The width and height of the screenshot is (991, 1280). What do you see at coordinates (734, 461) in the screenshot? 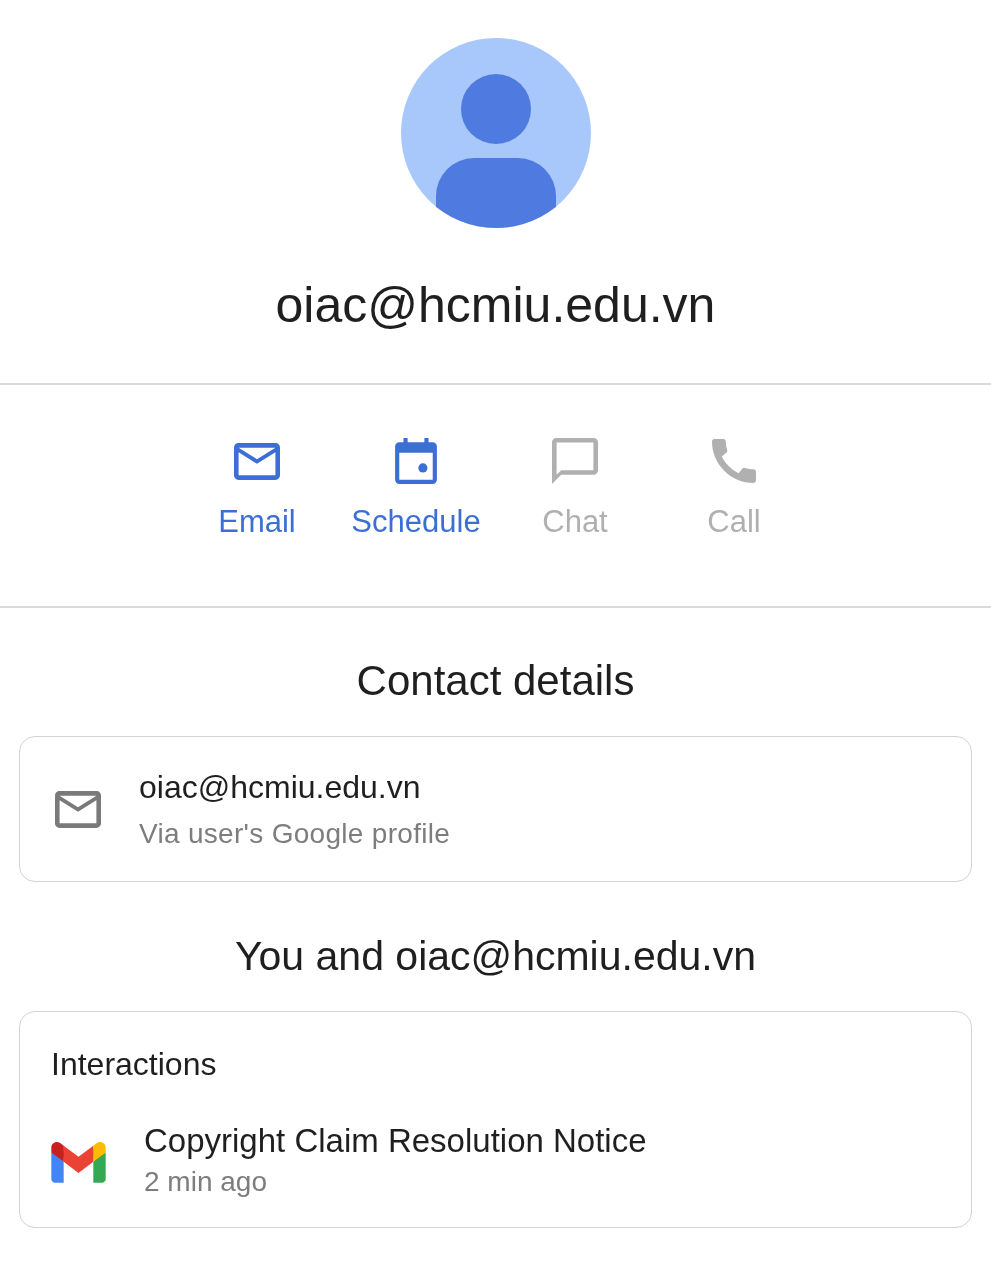
I see `phone-icon` at bounding box center [734, 461].